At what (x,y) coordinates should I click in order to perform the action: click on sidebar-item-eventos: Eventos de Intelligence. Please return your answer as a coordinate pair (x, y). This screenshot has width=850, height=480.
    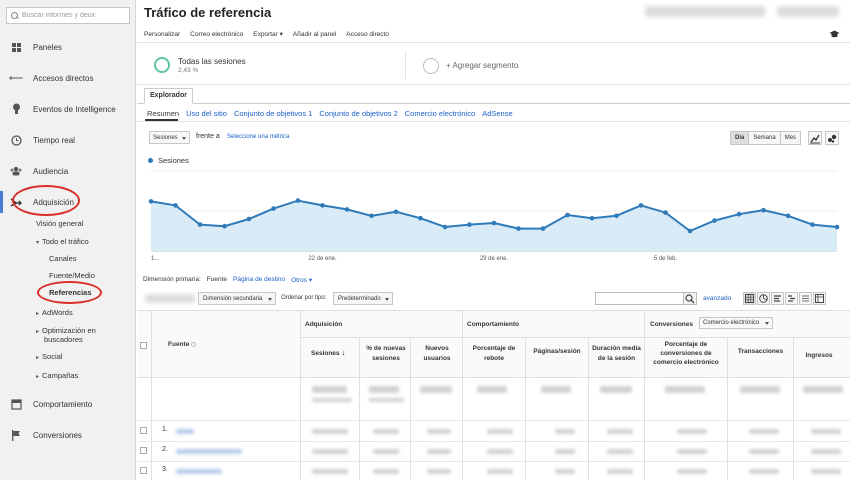
    Looking at the image, I should click on (68, 109).